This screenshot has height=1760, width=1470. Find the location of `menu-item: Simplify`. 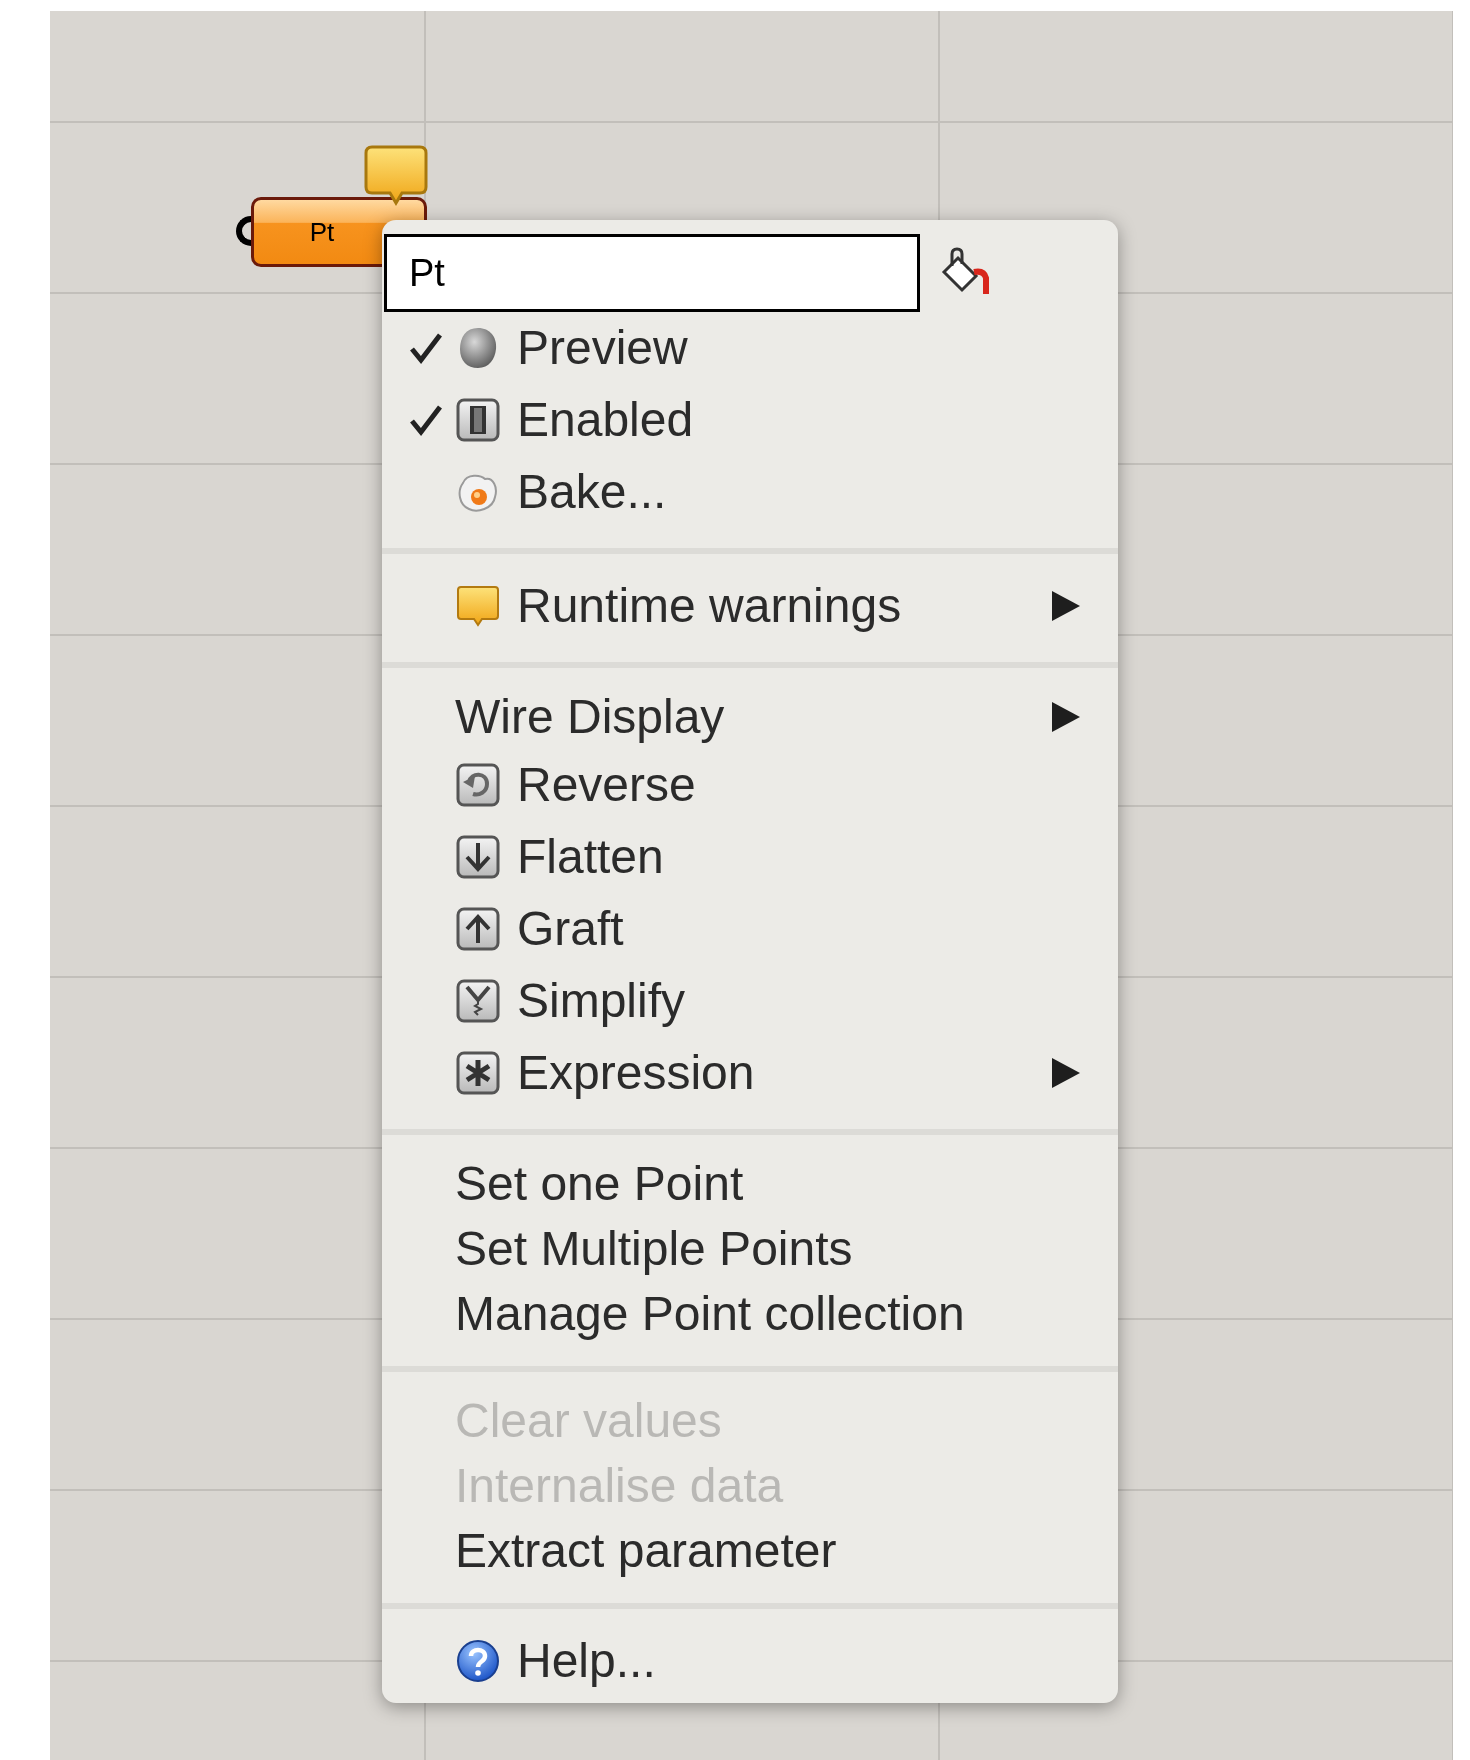

menu-item: Simplify is located at coordinates (750, 1001).